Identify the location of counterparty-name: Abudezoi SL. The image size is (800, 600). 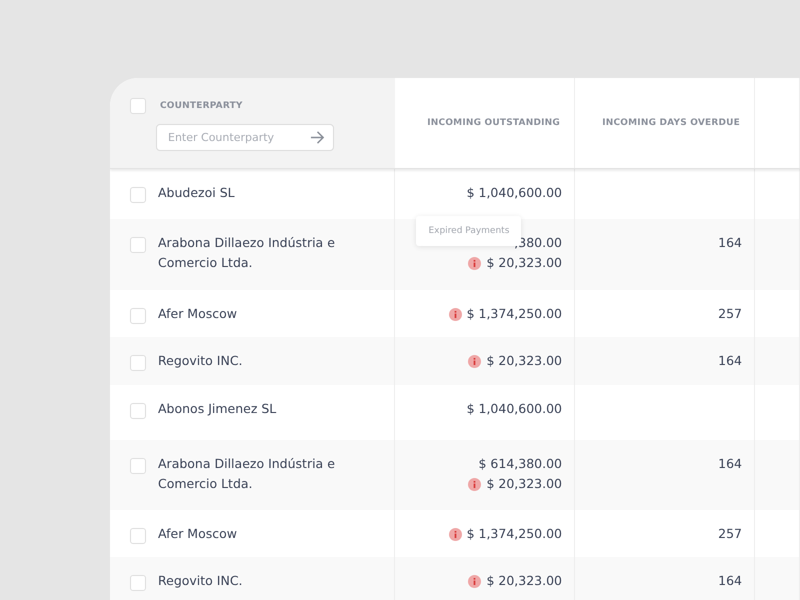
(196, 193).